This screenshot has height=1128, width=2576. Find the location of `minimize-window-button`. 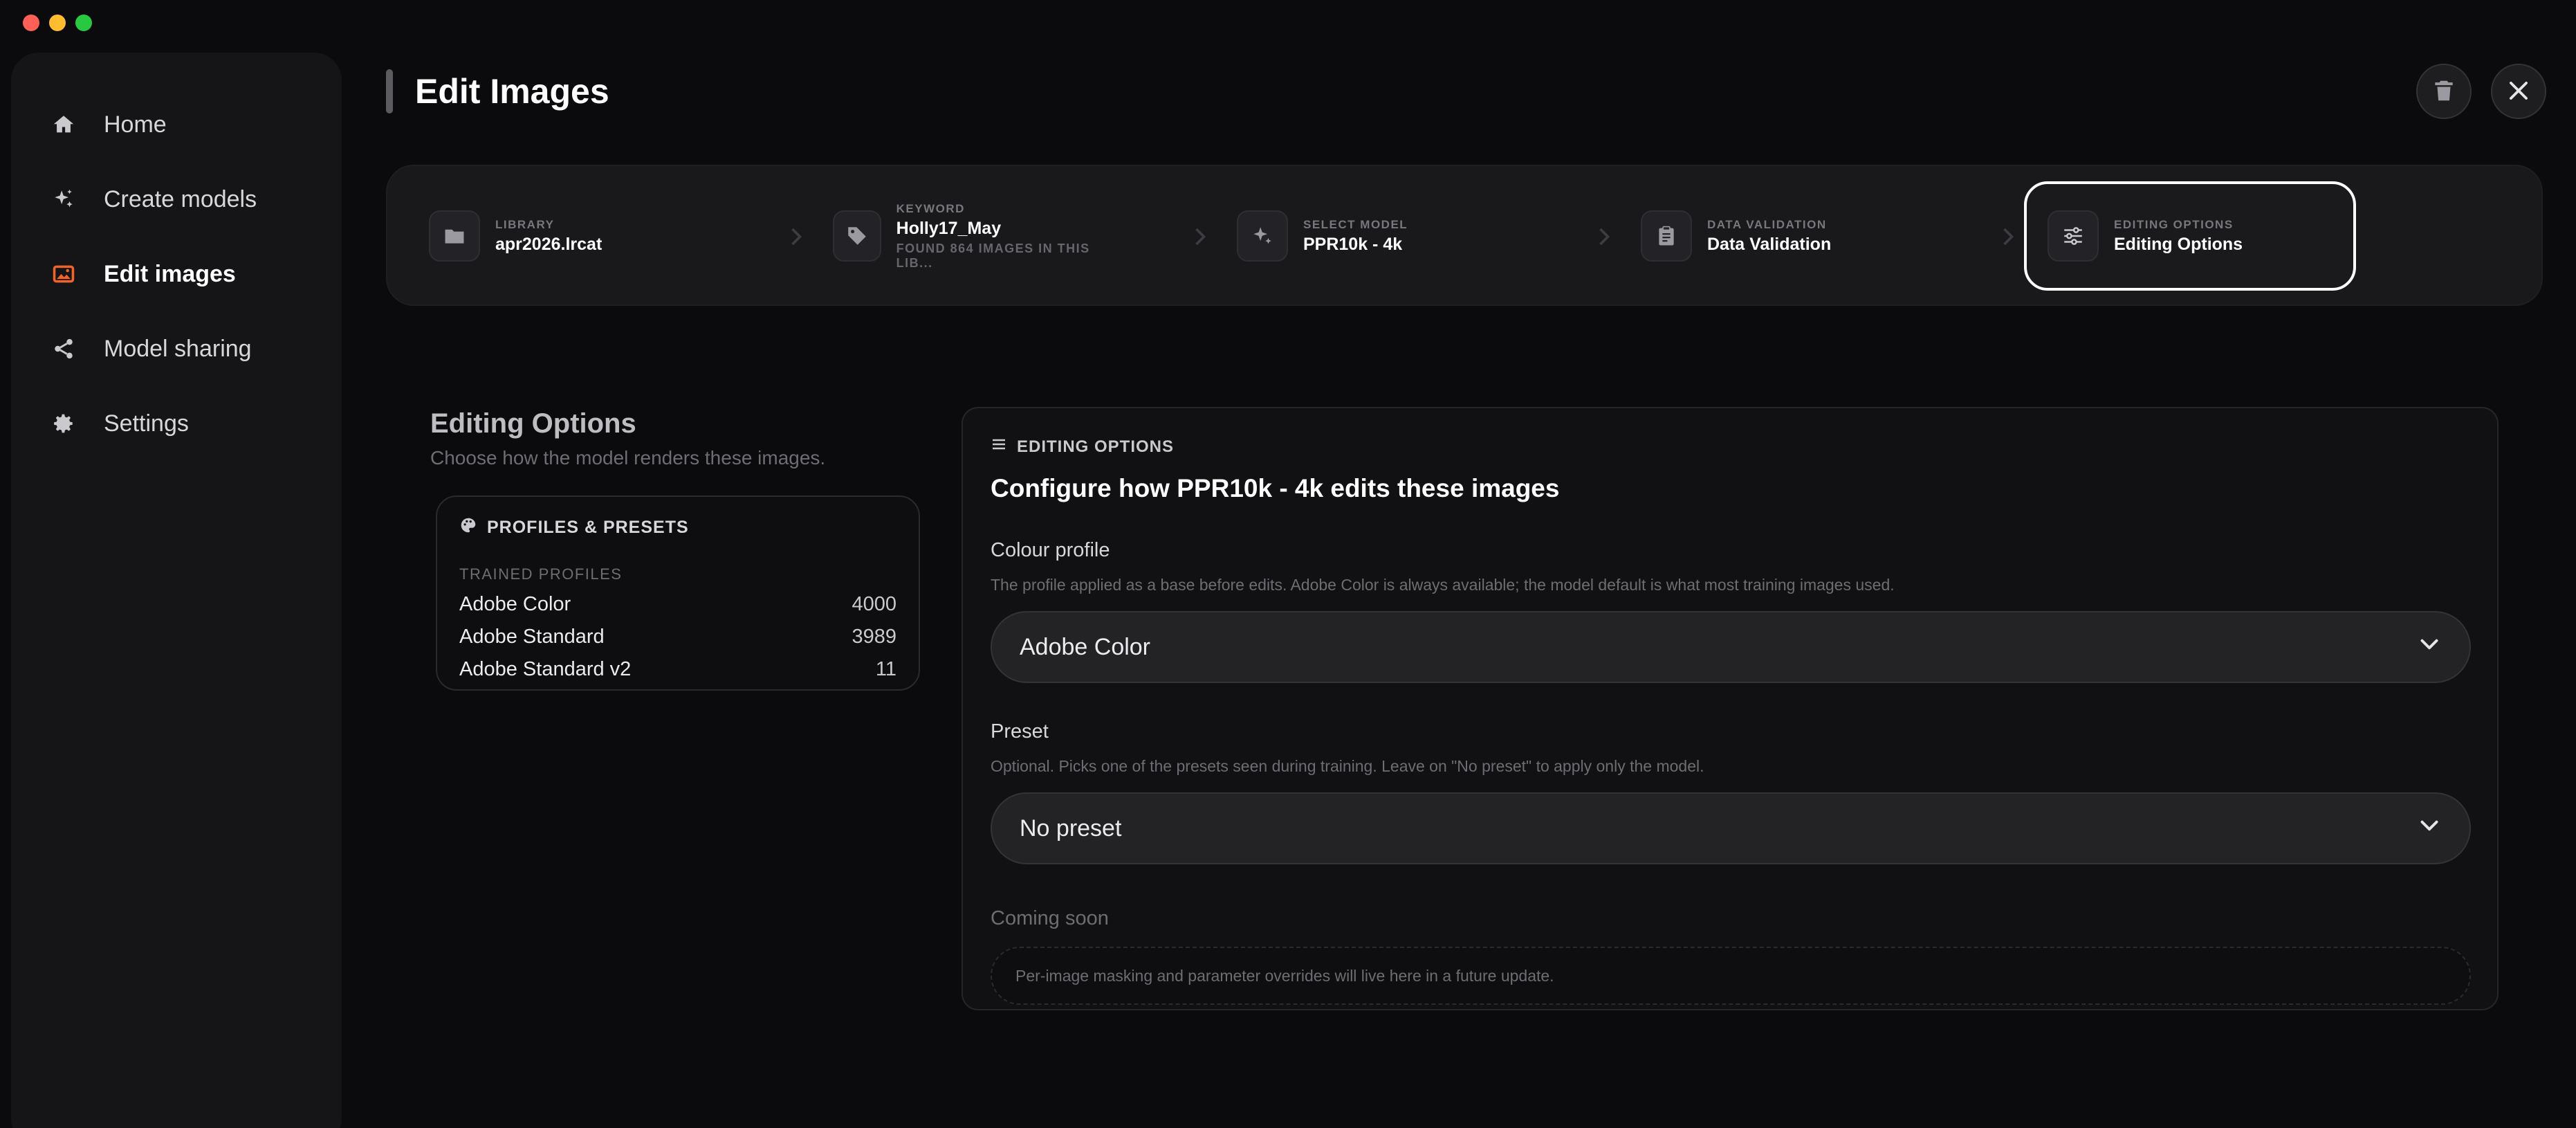

minimize-window-button is located at coordinates (57, 23).